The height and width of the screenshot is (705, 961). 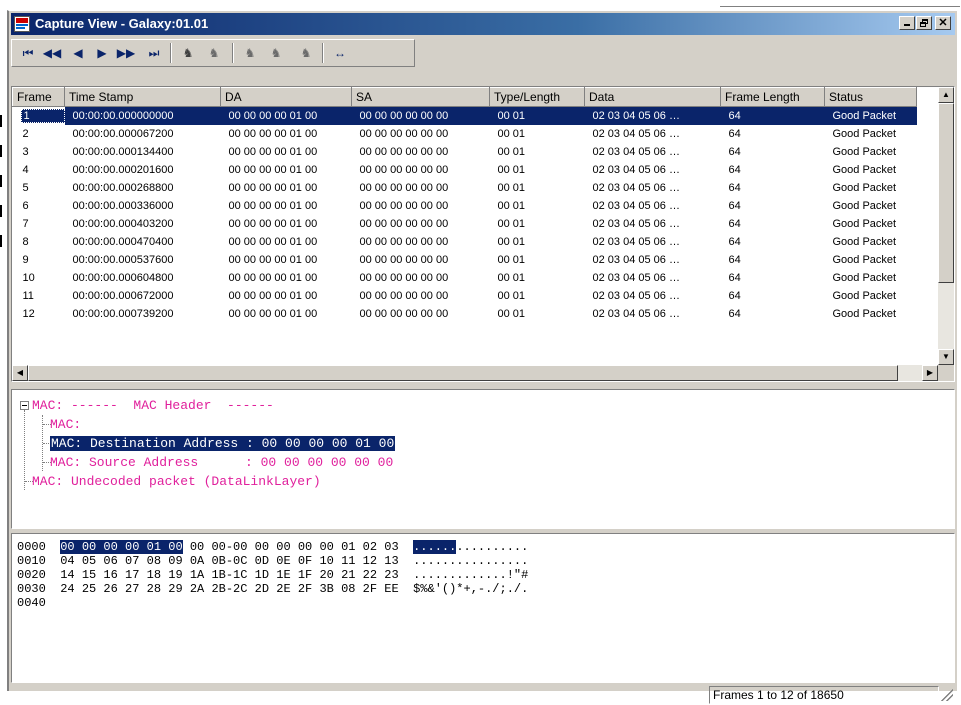 I want to click on scroll-corner, so click(x=946, y=373).